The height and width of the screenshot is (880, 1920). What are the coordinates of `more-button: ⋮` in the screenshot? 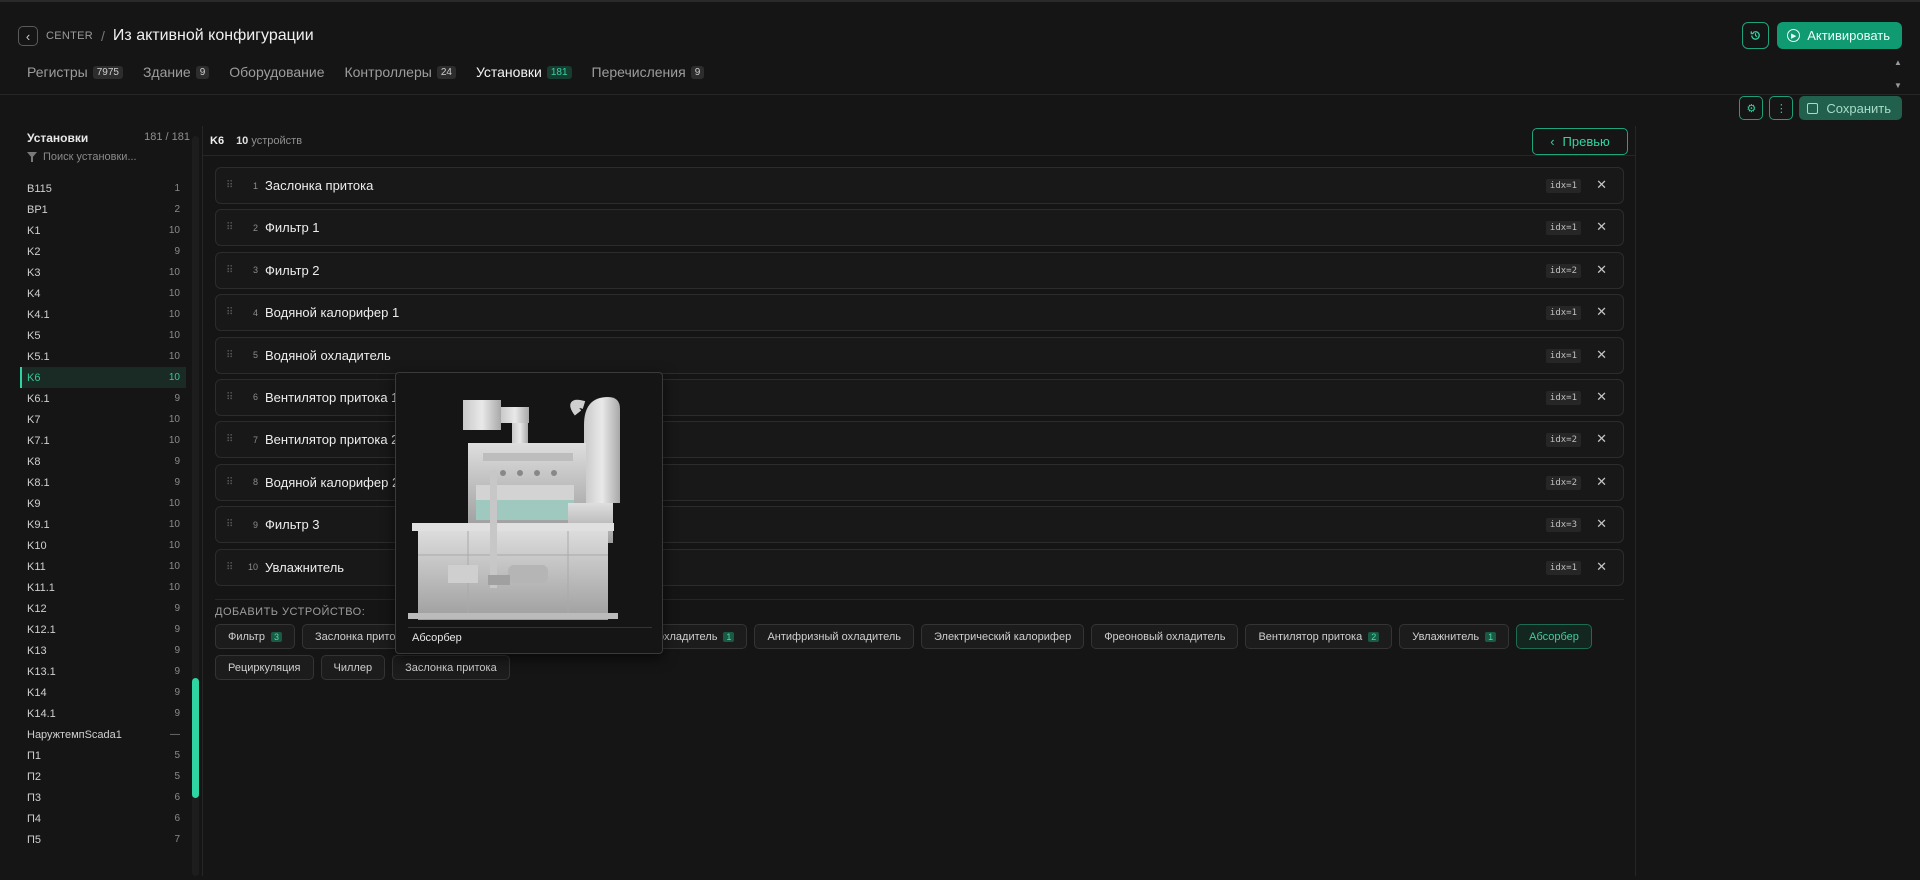 It's located at (1781, 108).